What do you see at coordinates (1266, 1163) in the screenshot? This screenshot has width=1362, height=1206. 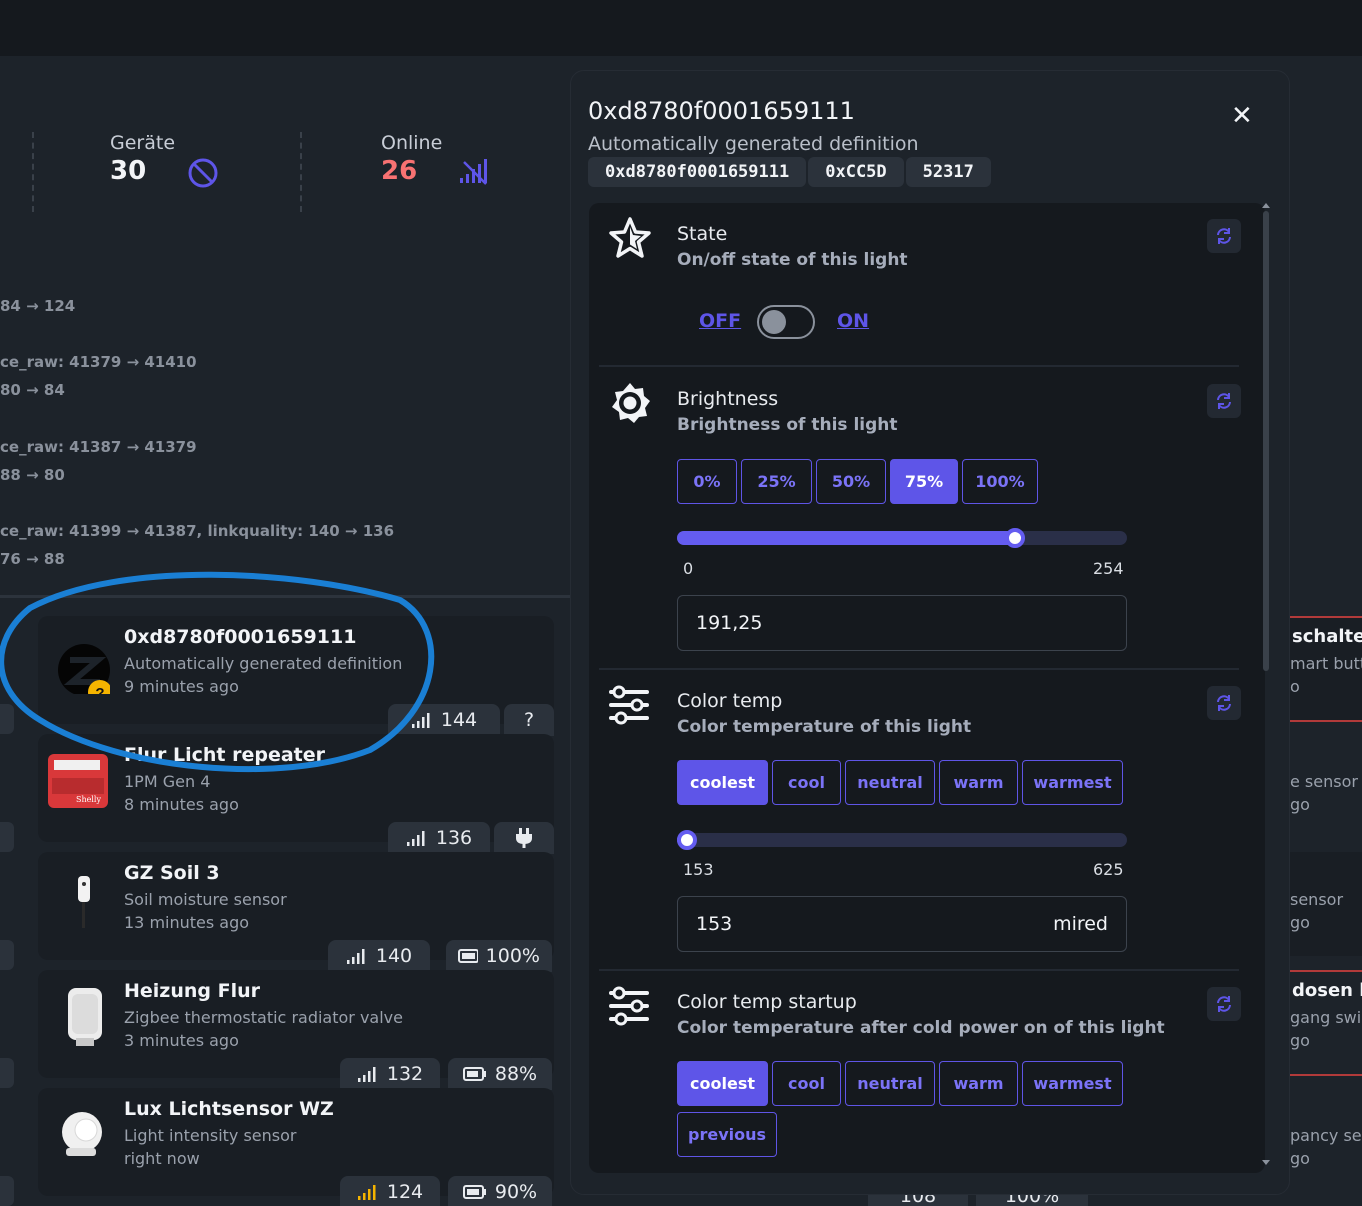 I see `scroll-down-icon` at bounding box center [1266, 1163].